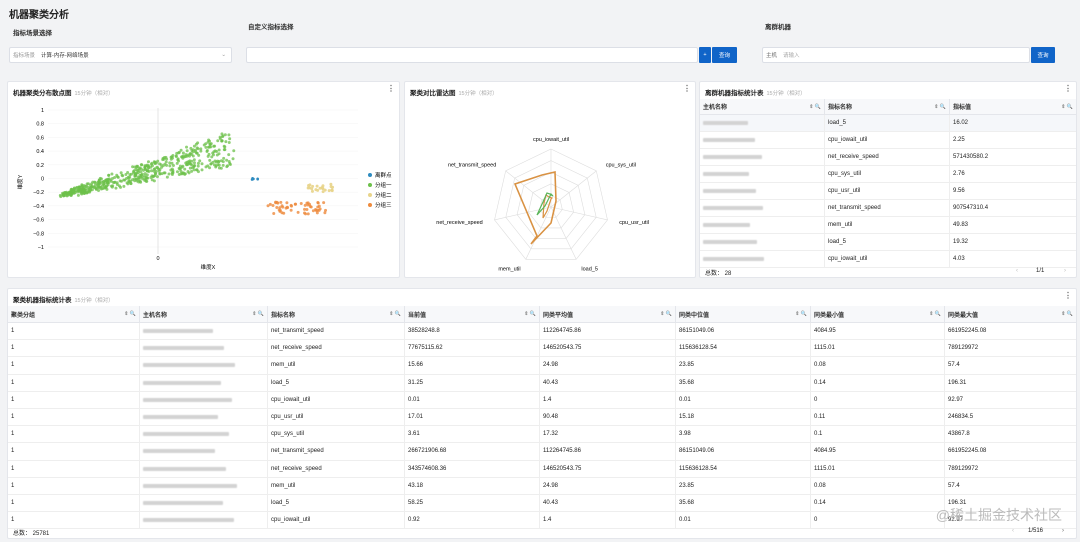 This screenshot has width=1080, height=542. I want to click on table-row: load_5 19.32, so click(888, 242).